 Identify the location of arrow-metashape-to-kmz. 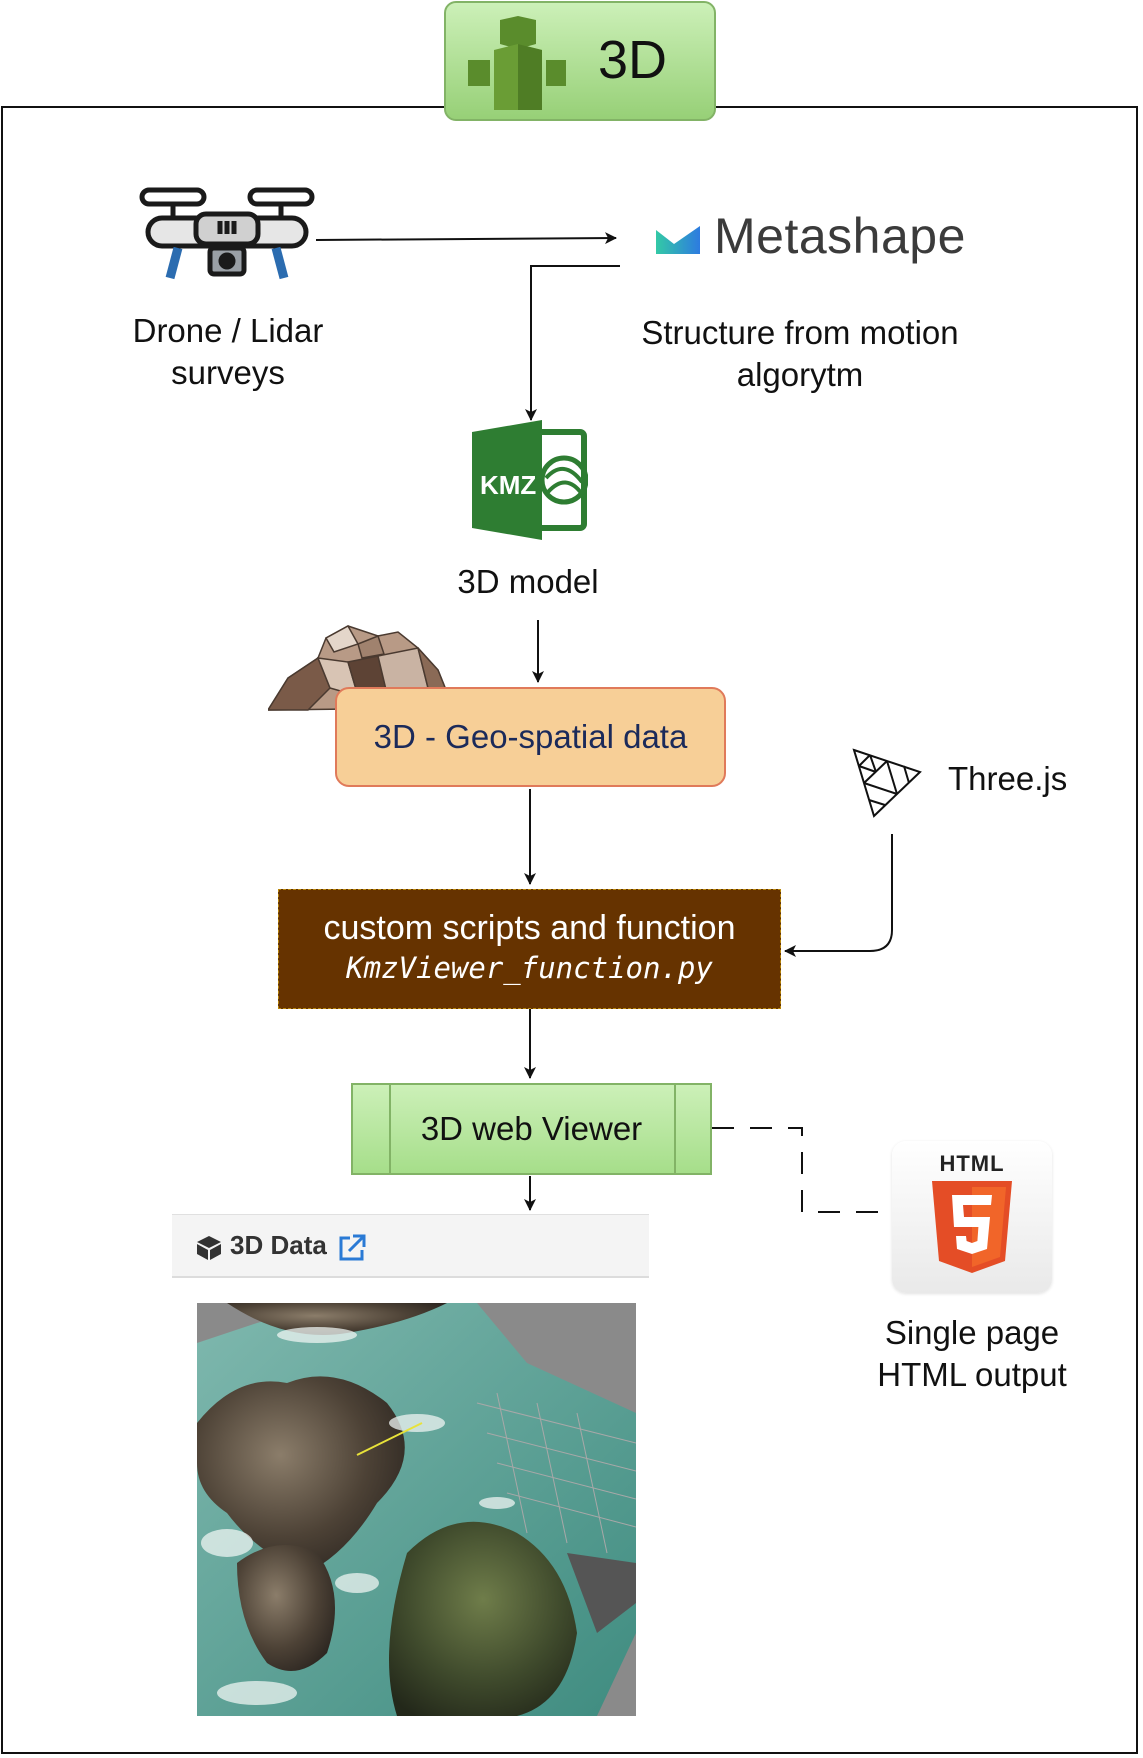
(572, 343).